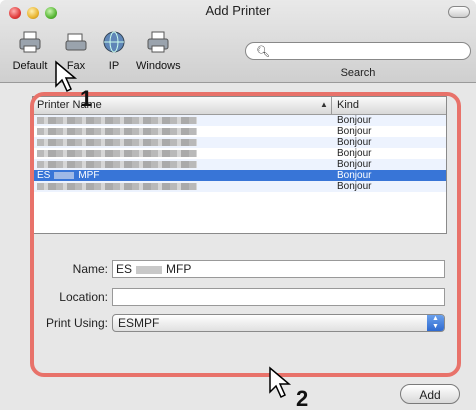  I want to click on search-field: 🔍︎, so click(358, 51).